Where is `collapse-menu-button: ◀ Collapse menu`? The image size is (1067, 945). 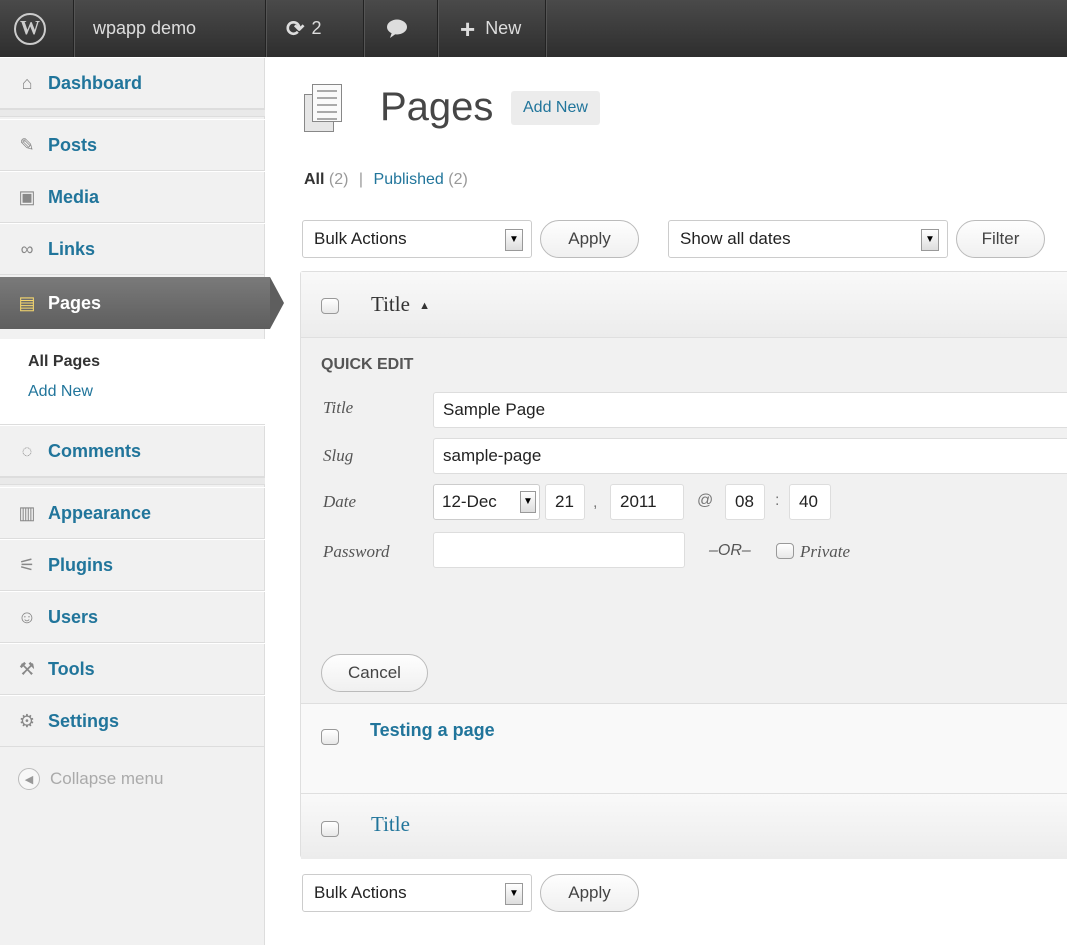
collapse-menu-button: ◀ Collapse menu is located at coordinates (90, 779).